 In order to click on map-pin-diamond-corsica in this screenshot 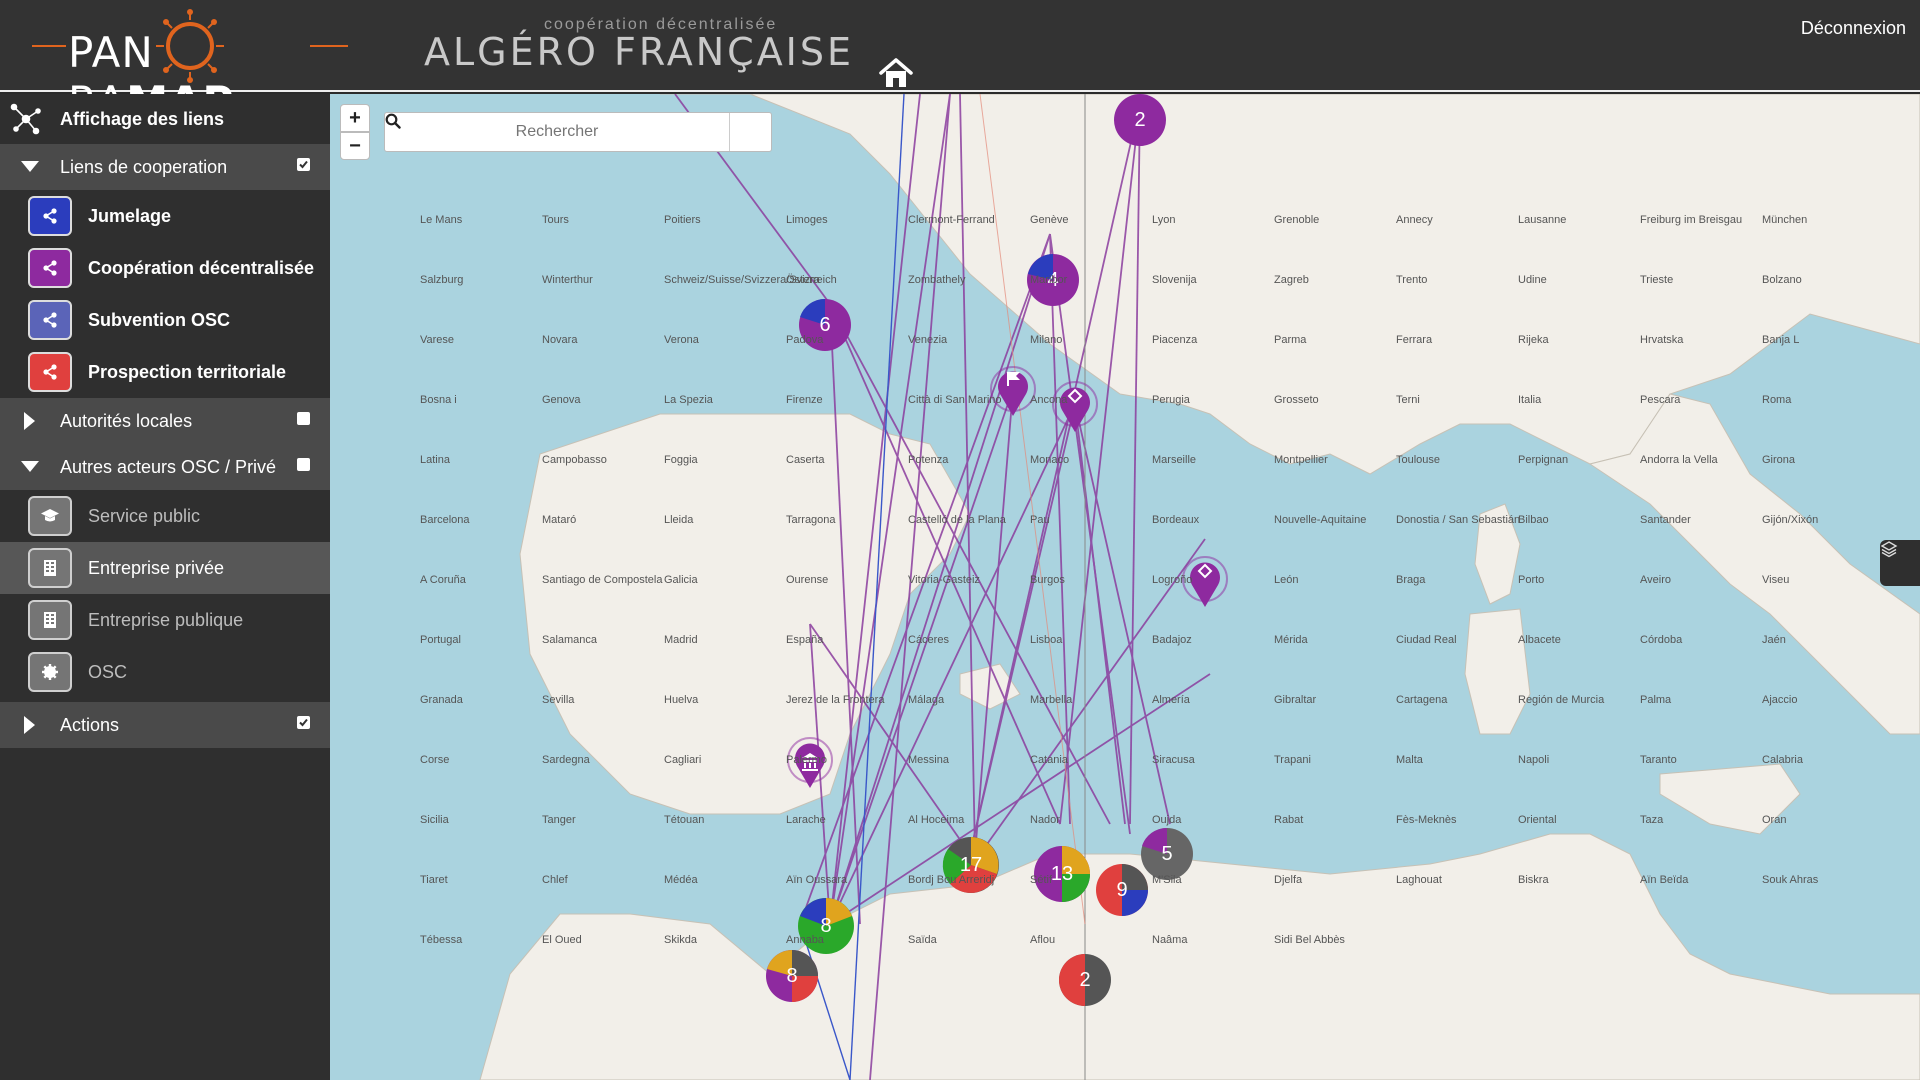, I will do `click(1205, 581)`.